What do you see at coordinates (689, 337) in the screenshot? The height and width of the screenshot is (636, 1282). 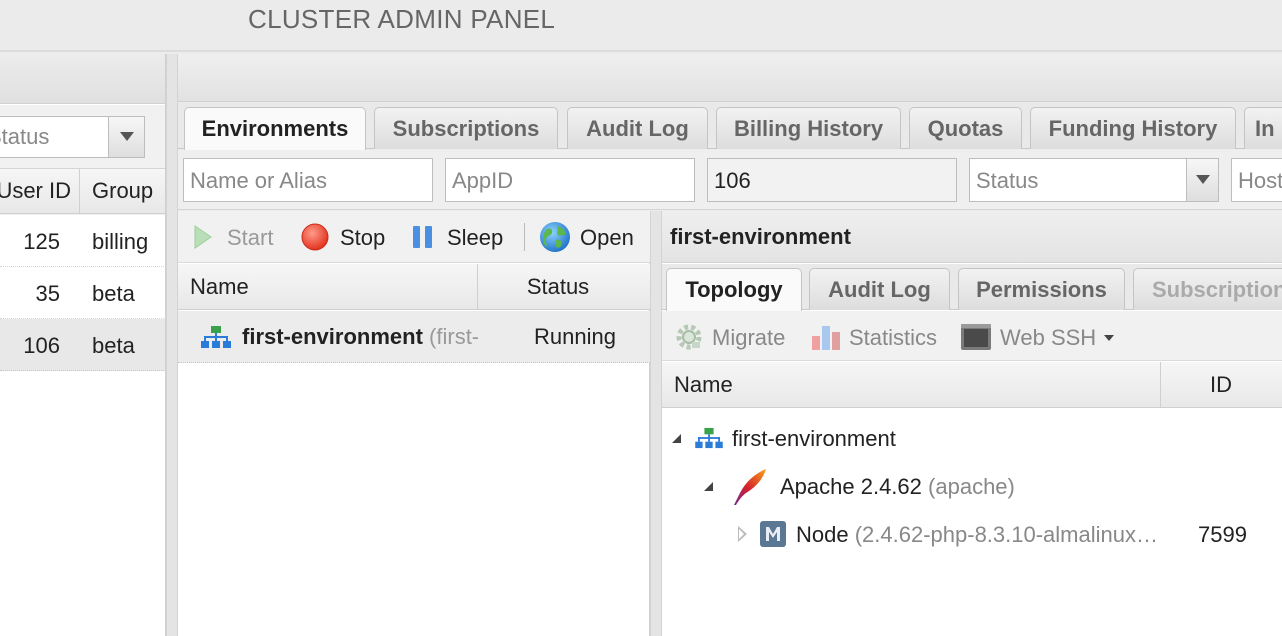 I see `gear-icon` at bounding box center [689, 337].